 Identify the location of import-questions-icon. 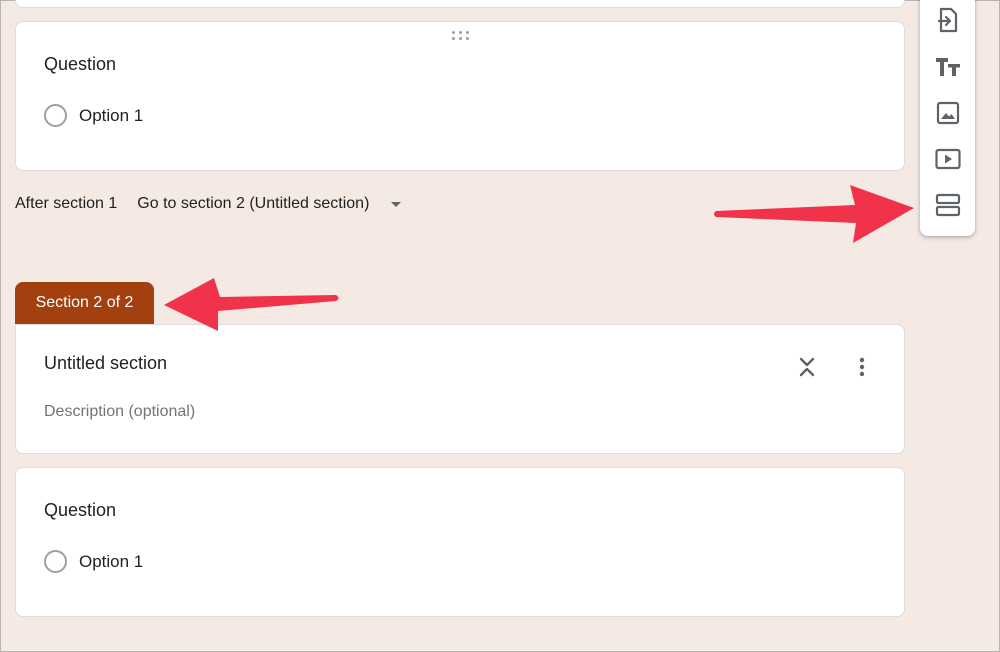
(948, 20).